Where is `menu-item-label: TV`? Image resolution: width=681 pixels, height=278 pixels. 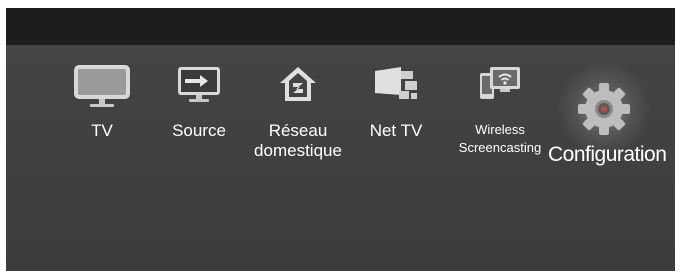
menu-item-label: TV is located at coordinates (102, 130).